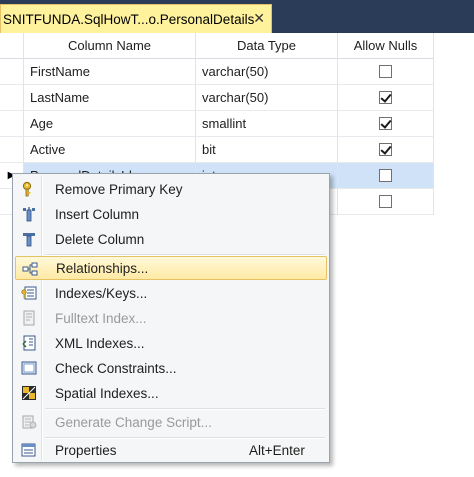  Describe the element at coordinates (267, 46) in the screenshot. I see `data-type-header: Data Type` at that location.